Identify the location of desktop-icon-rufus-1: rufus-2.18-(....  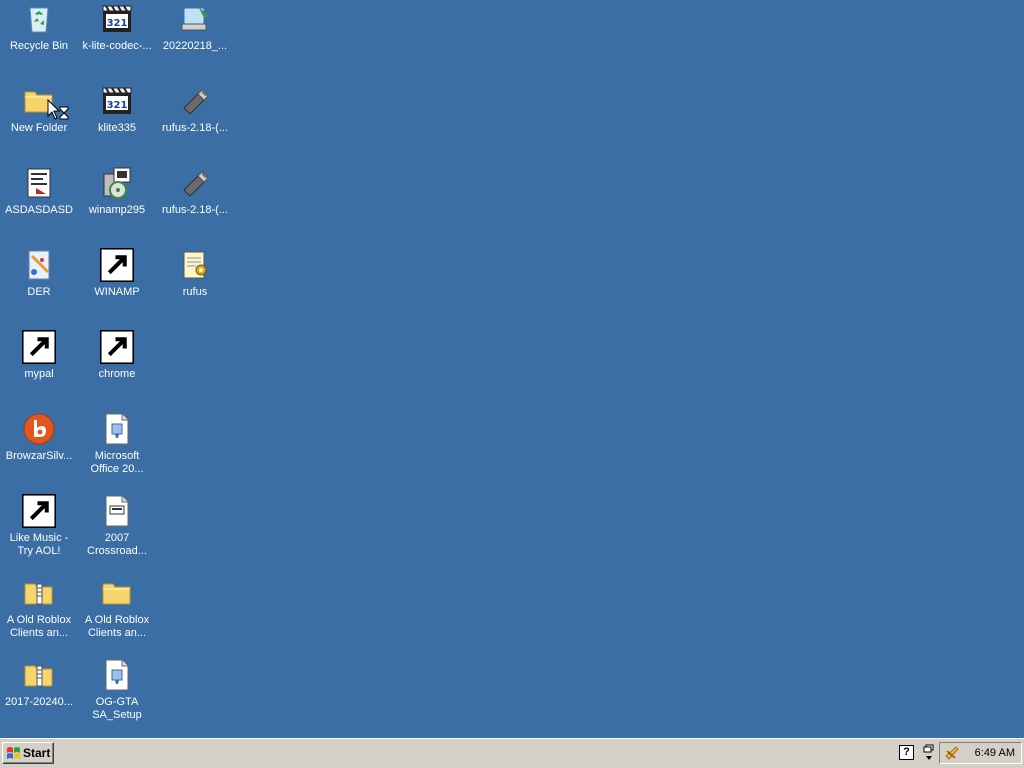
(195, 123).